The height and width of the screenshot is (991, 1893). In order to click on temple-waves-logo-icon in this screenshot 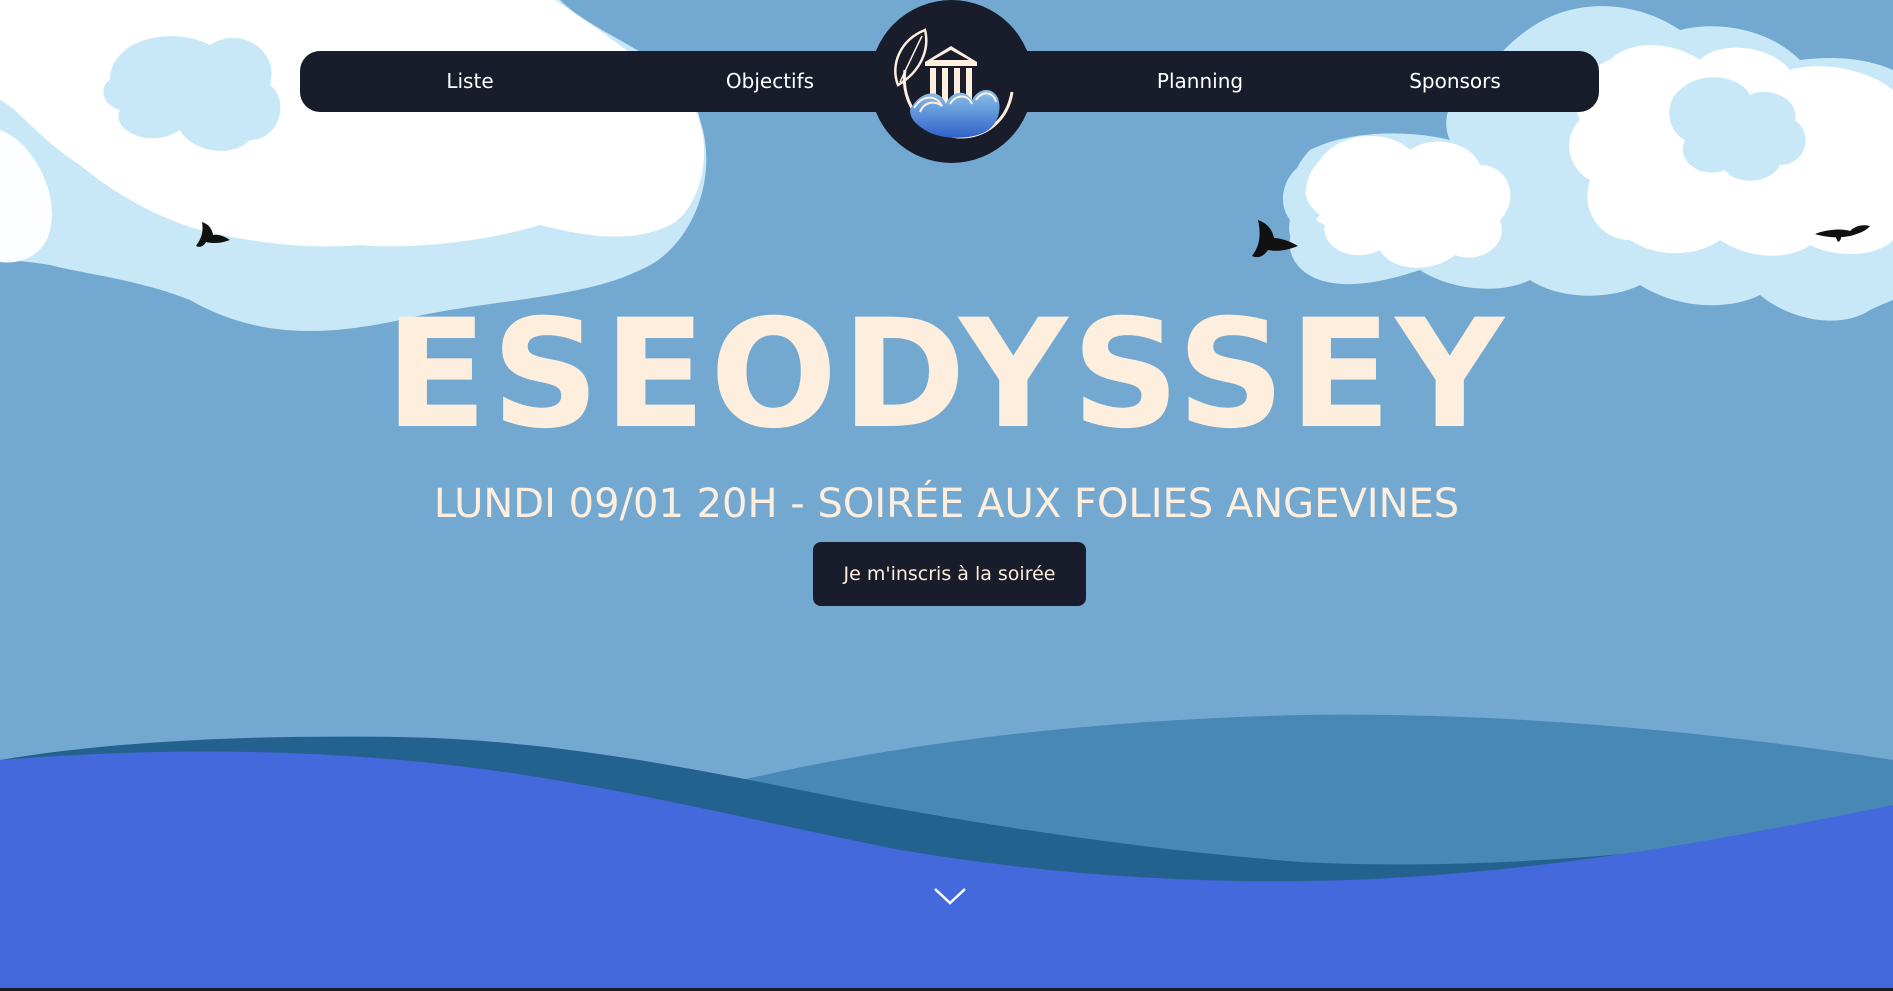, I will do `click(954, 83)`.